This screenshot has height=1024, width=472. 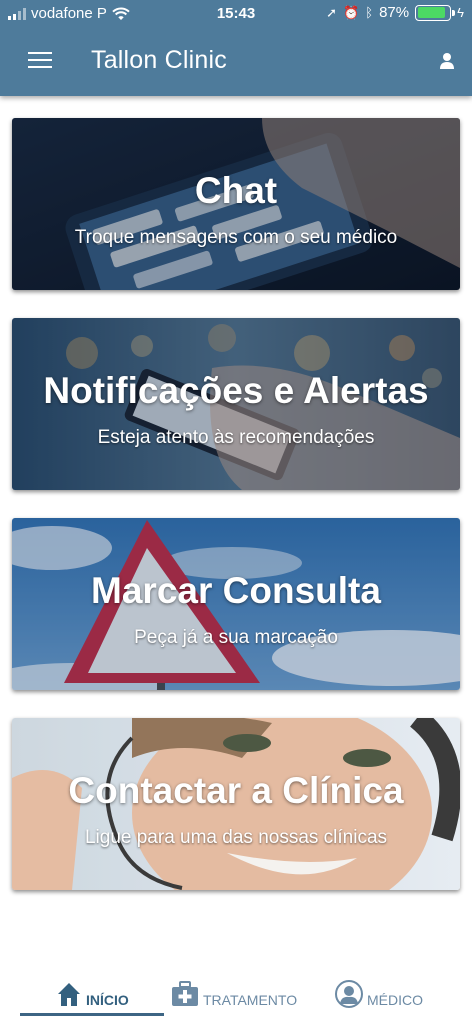 What do you see at coordinates (236, 62) in the screenshot?
I see `app-header: Tallon Clinic` at bounding box center [236, 62].